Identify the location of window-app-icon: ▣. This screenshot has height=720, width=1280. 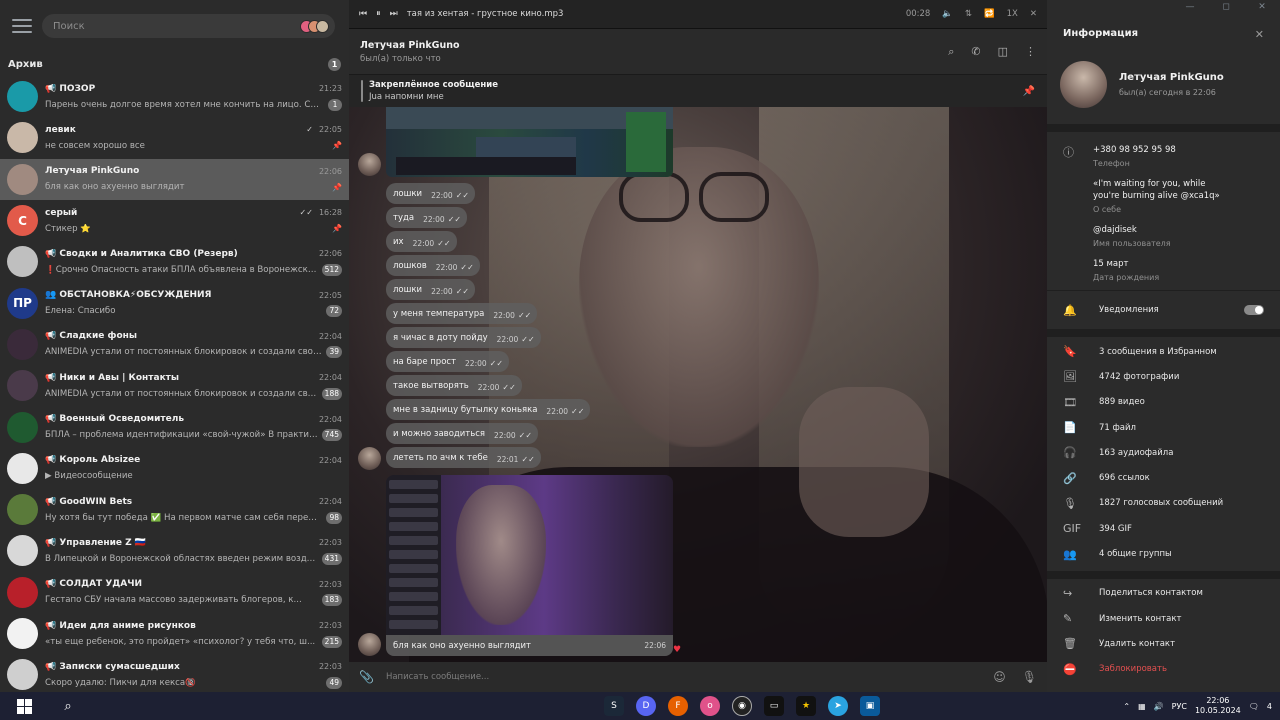
(870, 706).